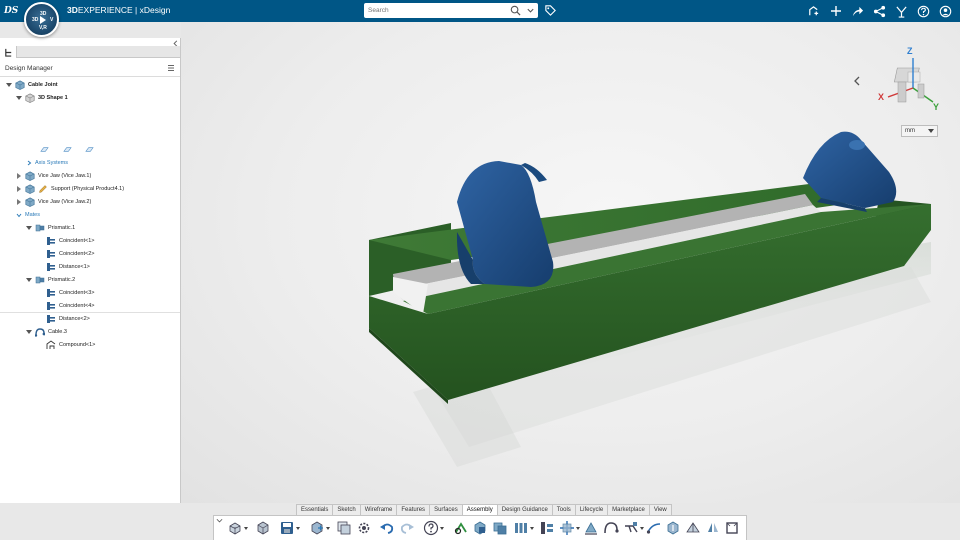  I want to click on flexible-button, so click(591, 528).